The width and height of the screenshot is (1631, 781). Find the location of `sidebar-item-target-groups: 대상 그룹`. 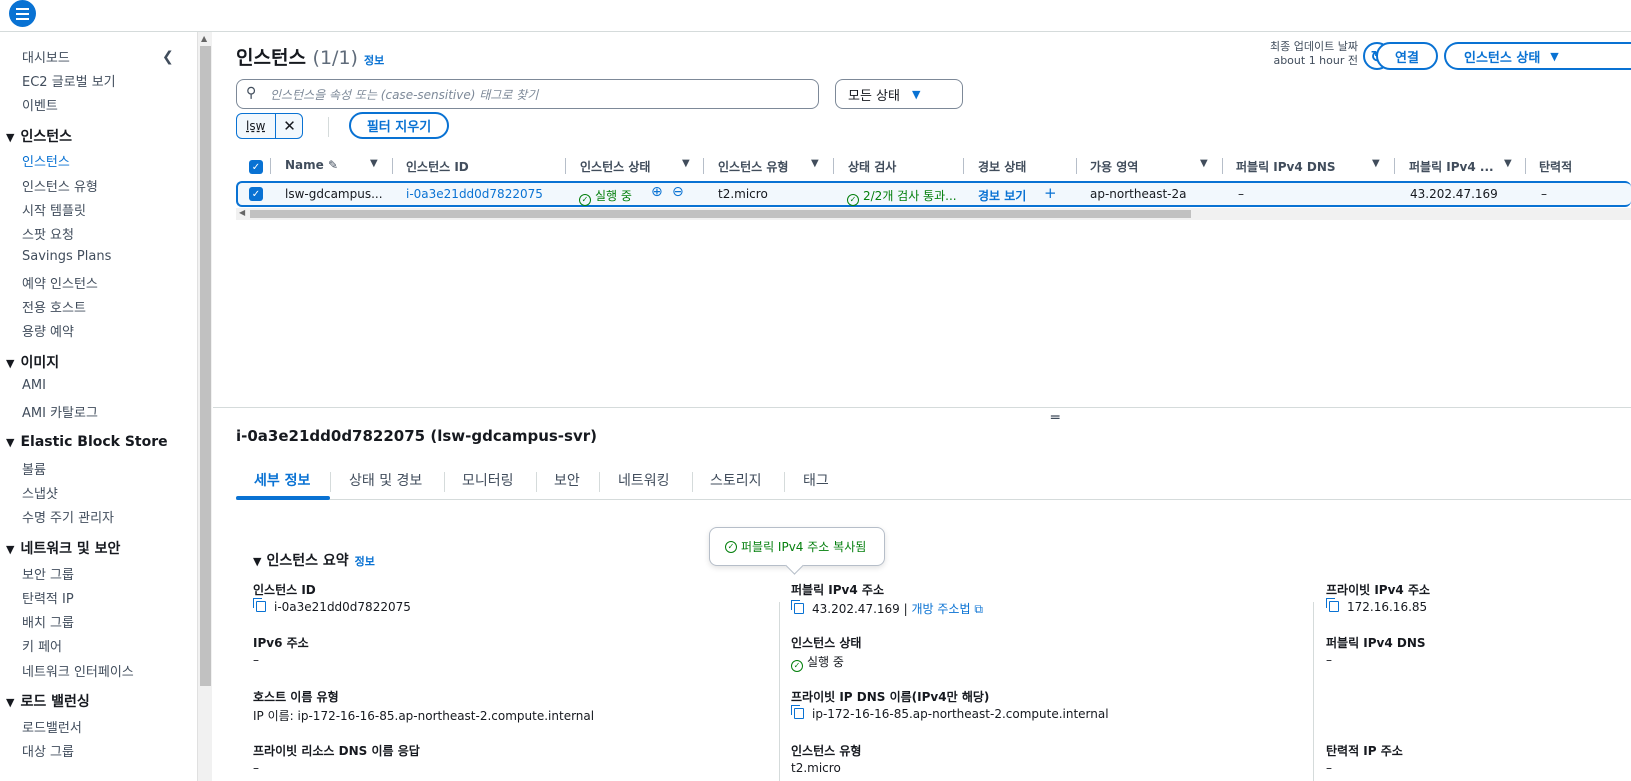

sidebar-item-target-groups: 대상 그룹 is located at coordinates (48, 750).